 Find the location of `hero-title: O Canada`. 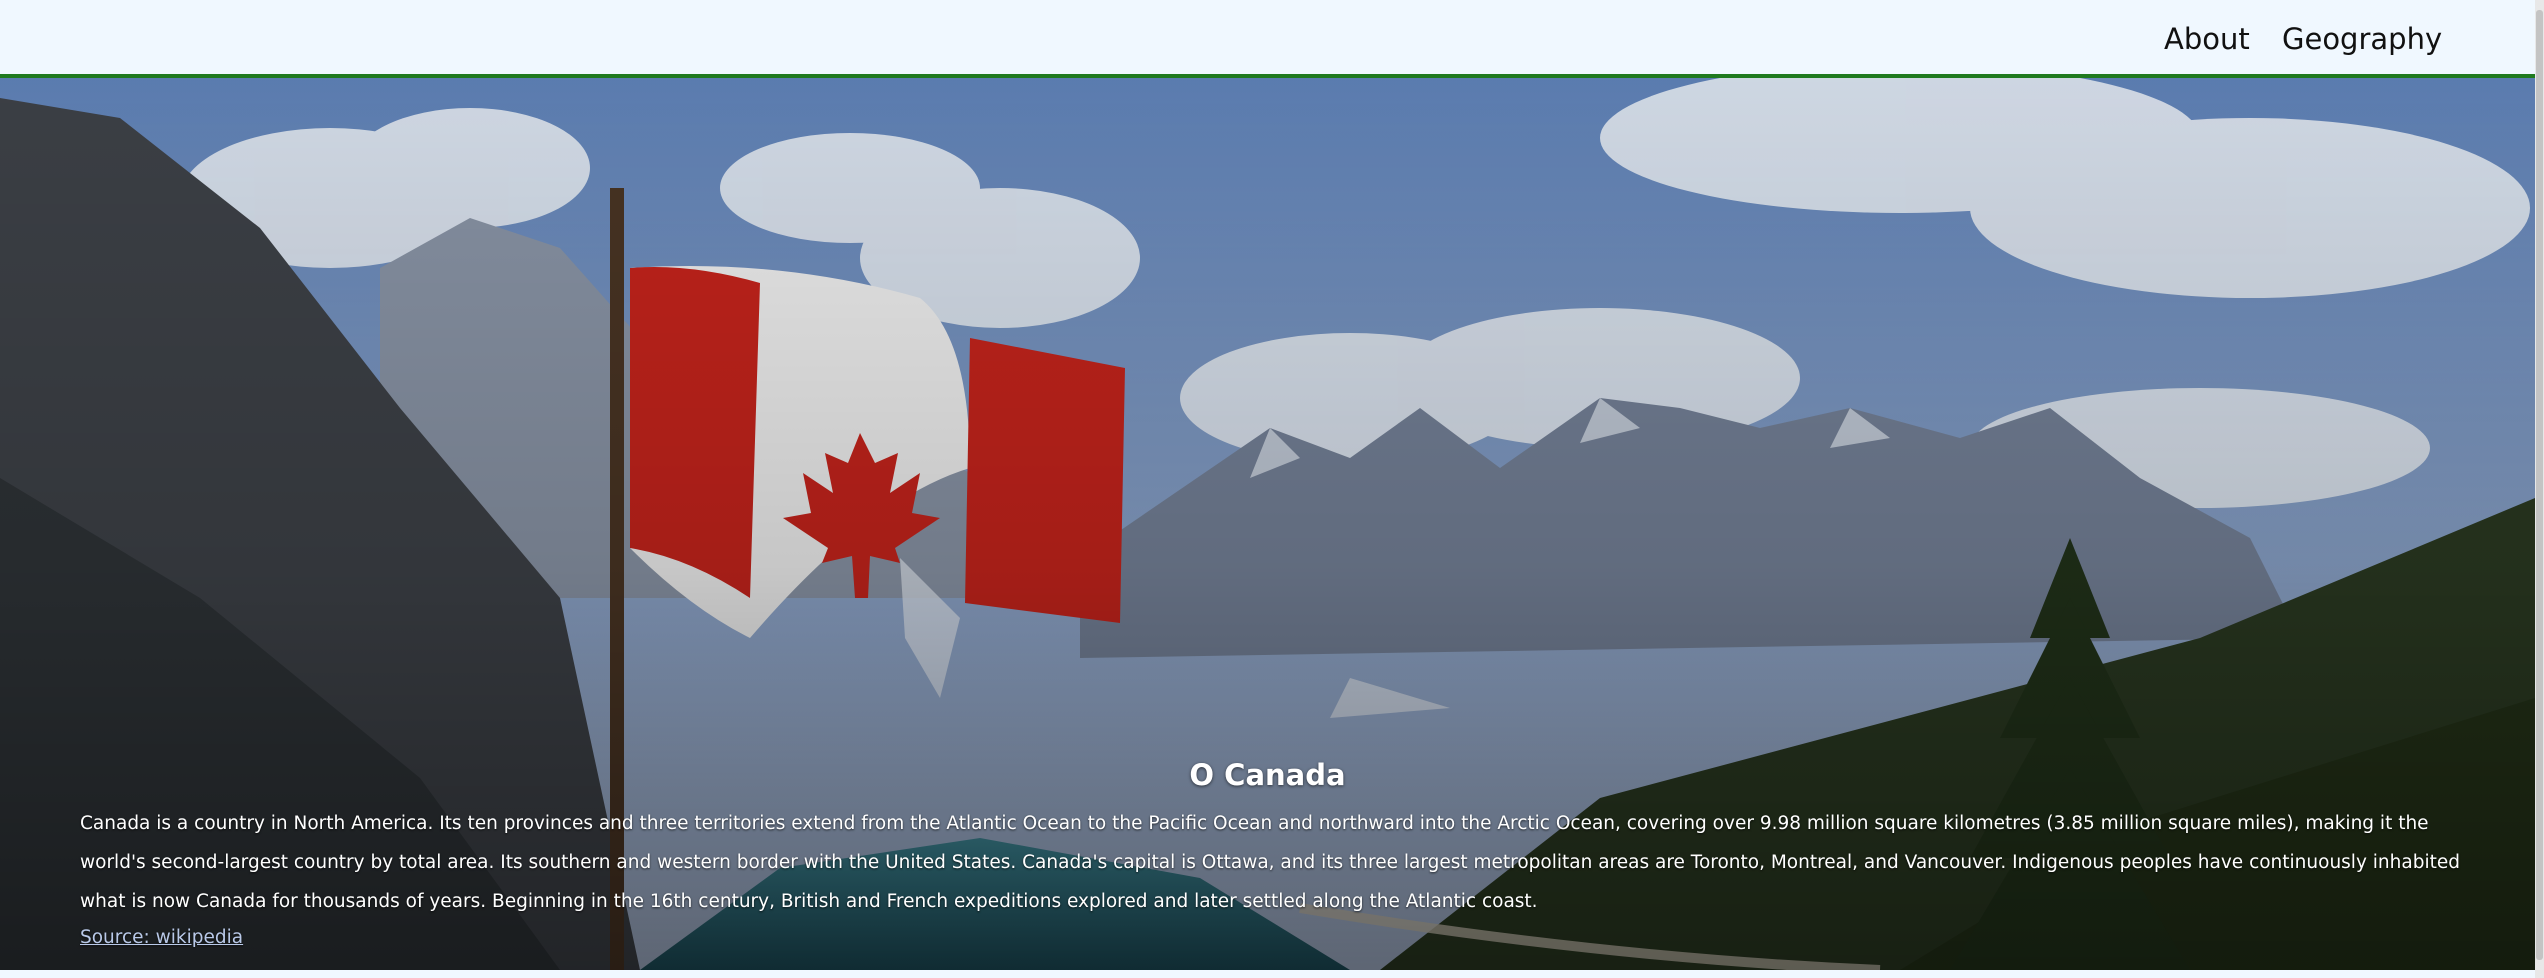

hero-title: O Canada is located at coordinates (1267, 775).